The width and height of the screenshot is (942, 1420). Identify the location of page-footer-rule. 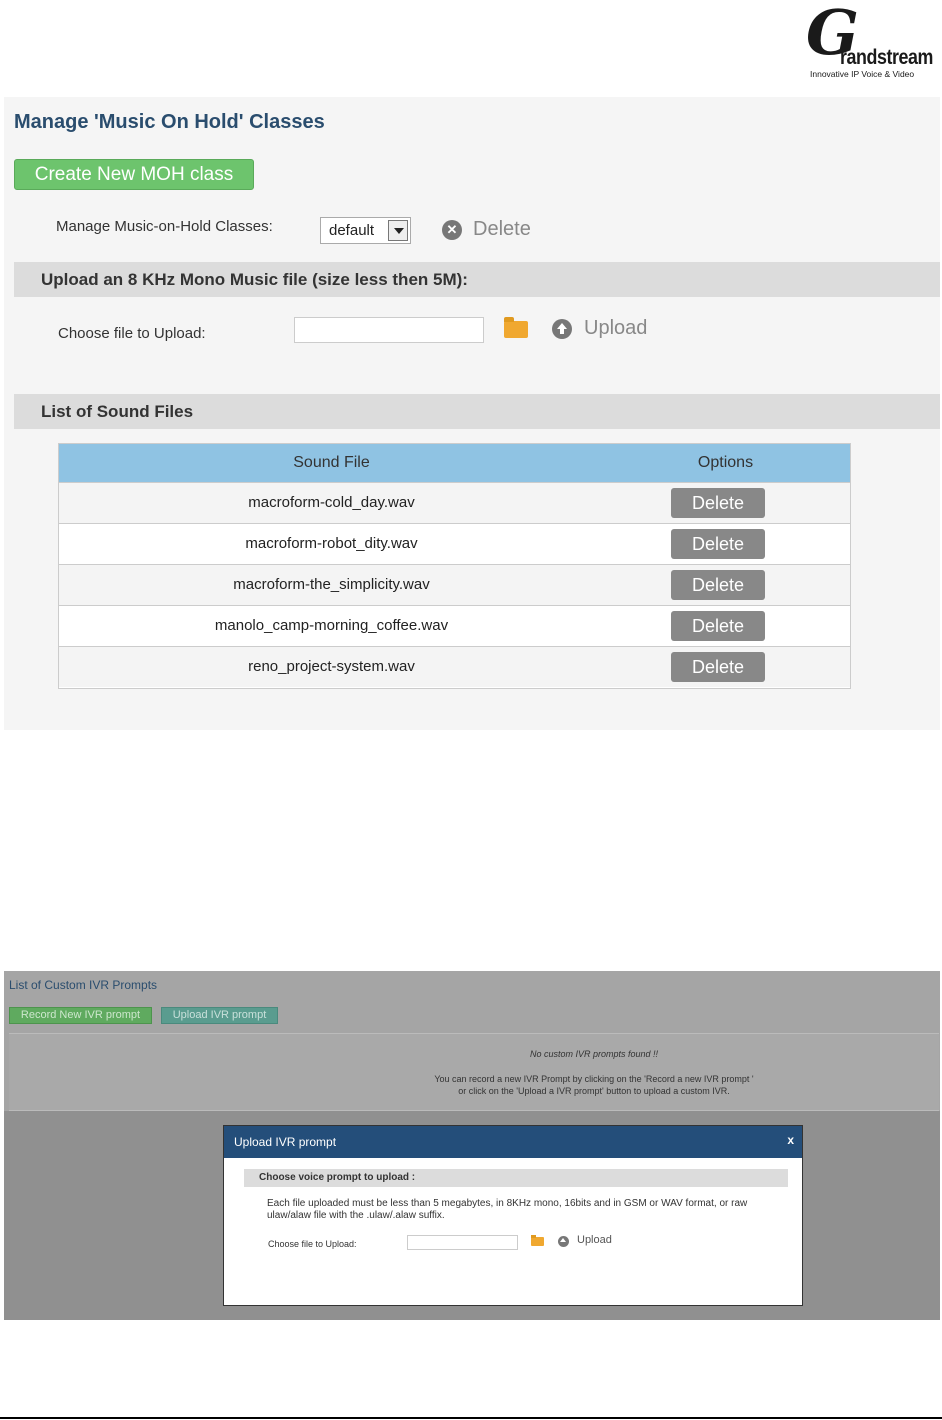
(471, 1418).